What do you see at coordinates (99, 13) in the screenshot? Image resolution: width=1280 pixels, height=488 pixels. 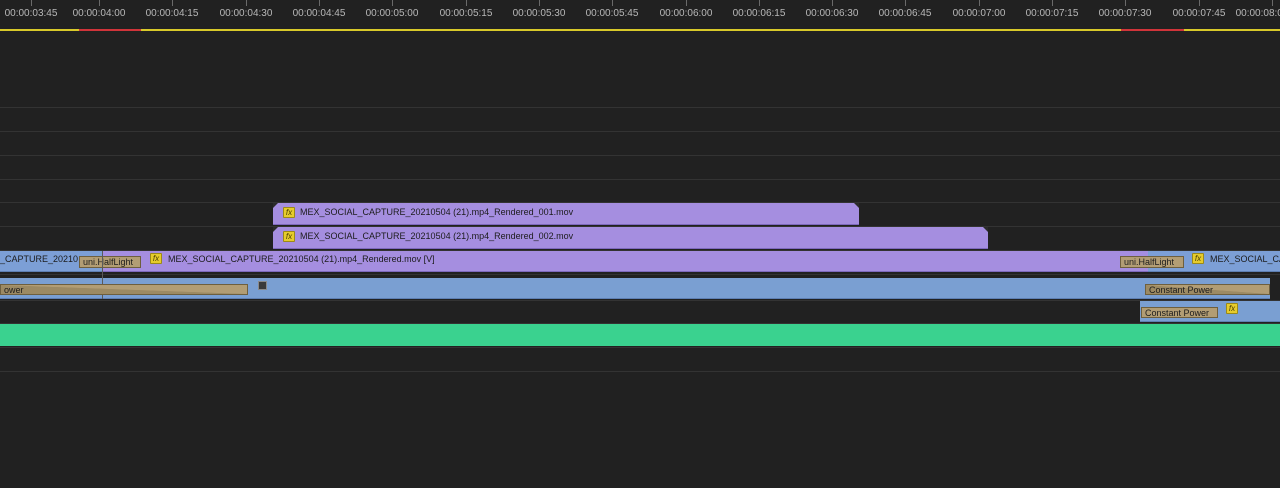 I see `ruler-label: 00:00:04:00` at bounding box center [99, 13].